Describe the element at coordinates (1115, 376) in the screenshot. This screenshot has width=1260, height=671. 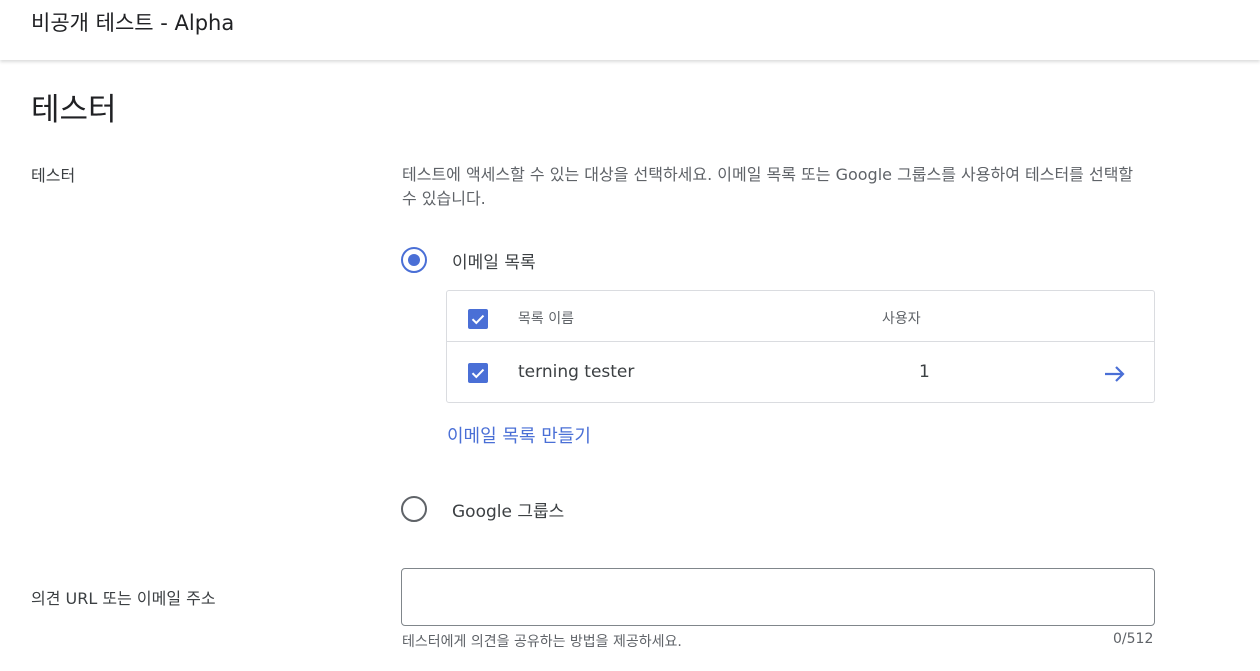
I see `arrow-right-icon` at that location.